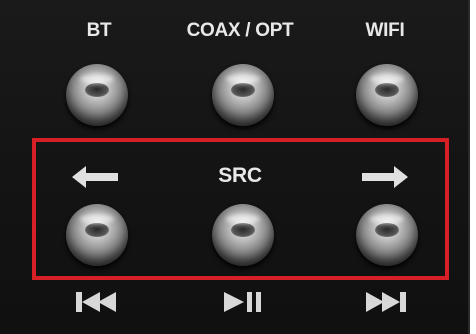 This screenshot has height=334, width=476. I want to click on bt-label: BT, so click(99, 30).